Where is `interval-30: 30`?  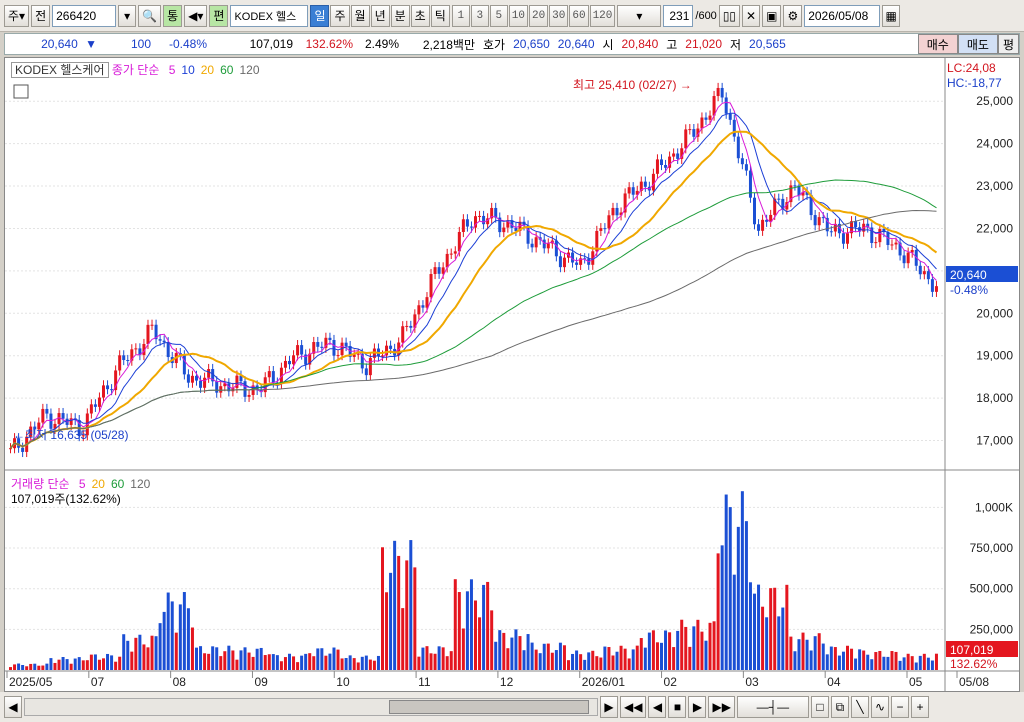 interval-30: 30 is located at coordinates (559, 15).